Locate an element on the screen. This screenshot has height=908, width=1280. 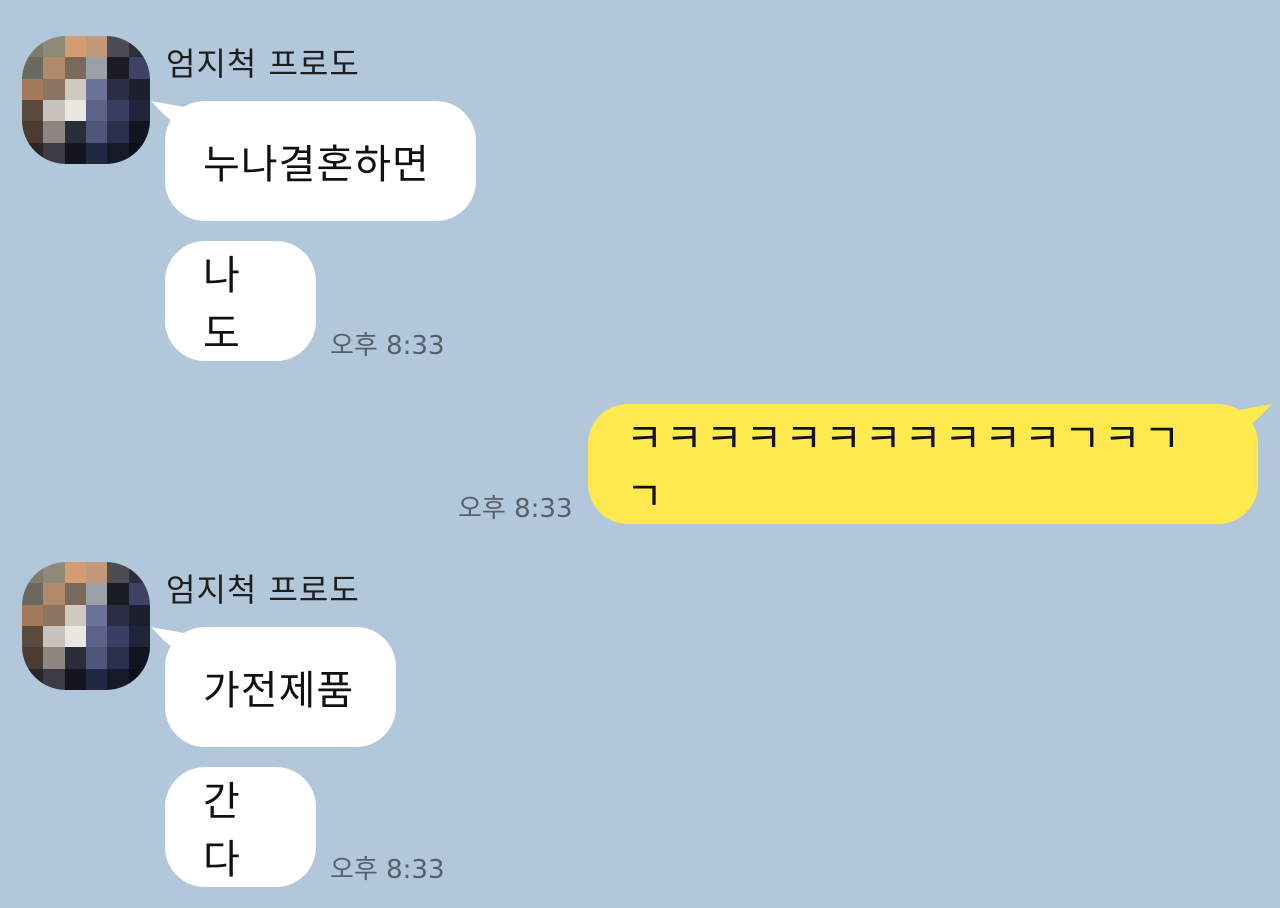
message-bubble: 가전제품 is located at coordinates (280, 687).